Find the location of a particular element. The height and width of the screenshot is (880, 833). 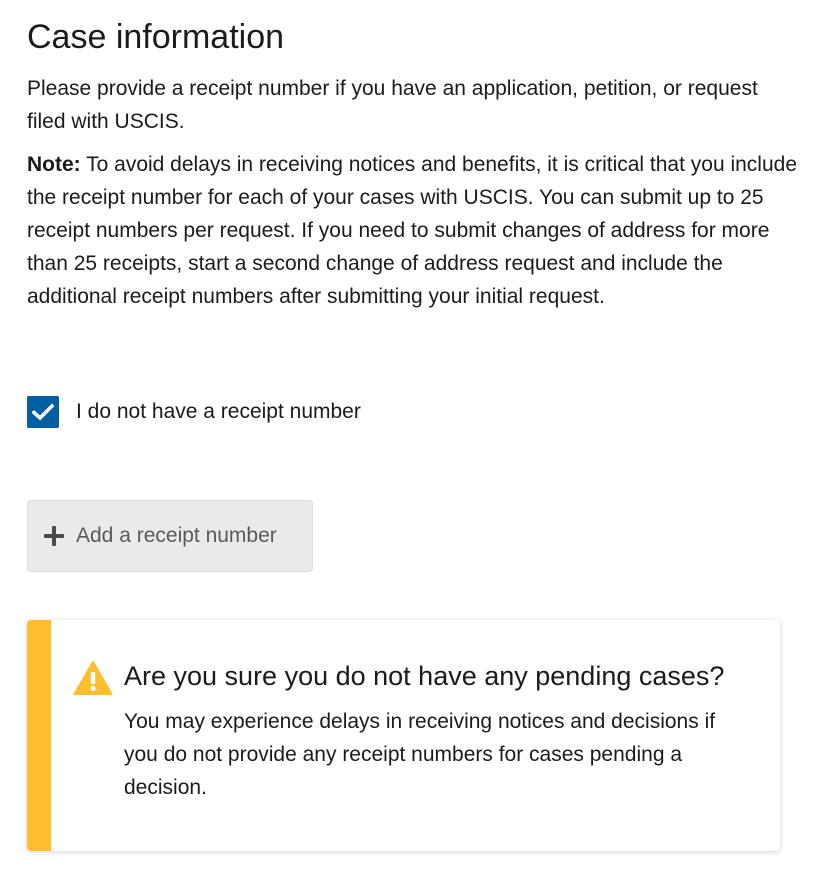

no-receipt-checkbox-row: I do not have a receipt number is located at coordinates (194, 412).